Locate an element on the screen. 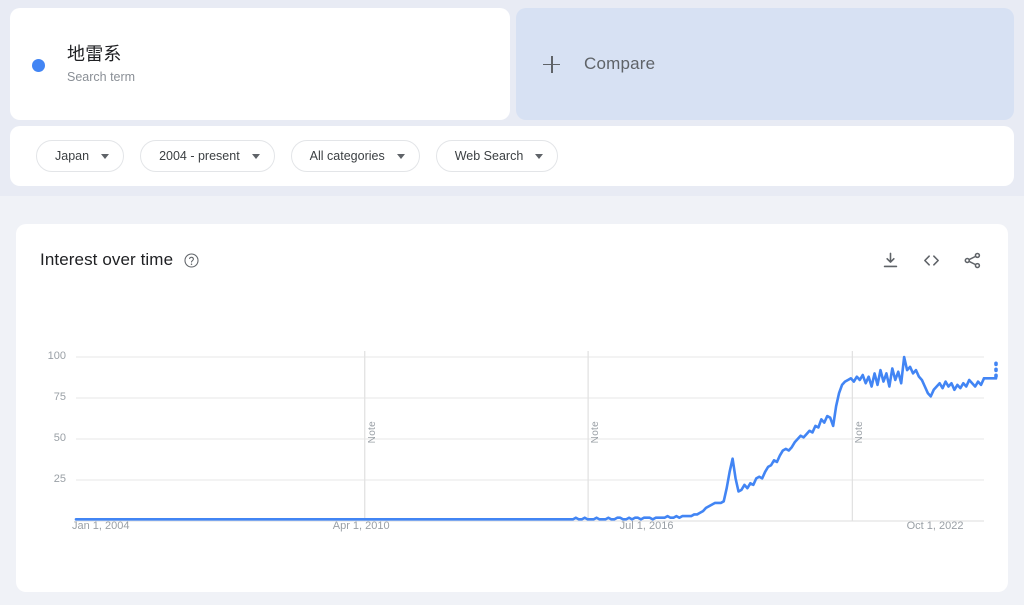 The height and width of the screenshot is (605, 1024). filter-search-type: Web Search is located at coordinates (497, 156).